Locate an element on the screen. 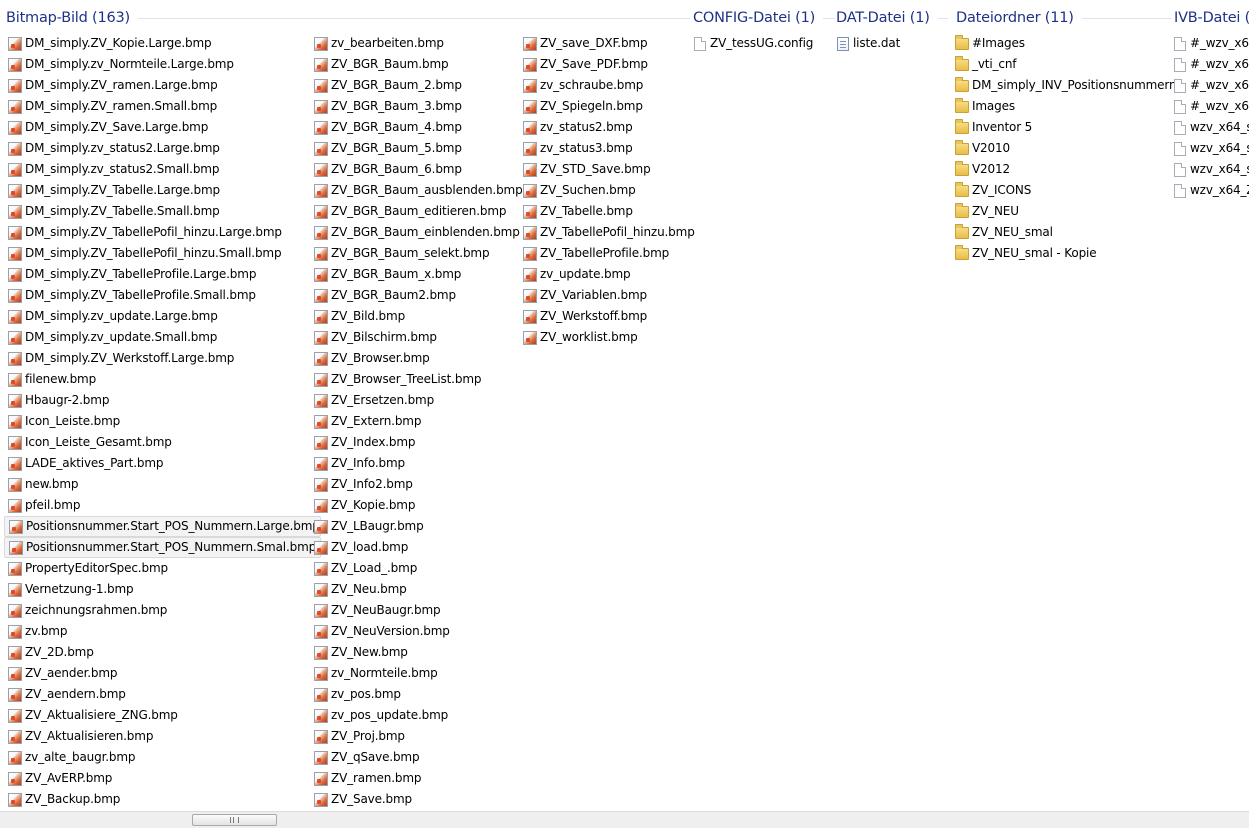 The width and height of the screenshot is (1249, 828). file-item: Icon_Leiste_Gesamt.bmp is located at coordinates (162, 442).